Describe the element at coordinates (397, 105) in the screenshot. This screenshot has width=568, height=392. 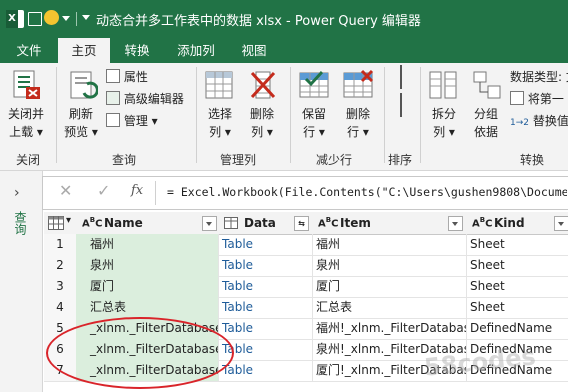
I see `sort-descending-icon` at that location.